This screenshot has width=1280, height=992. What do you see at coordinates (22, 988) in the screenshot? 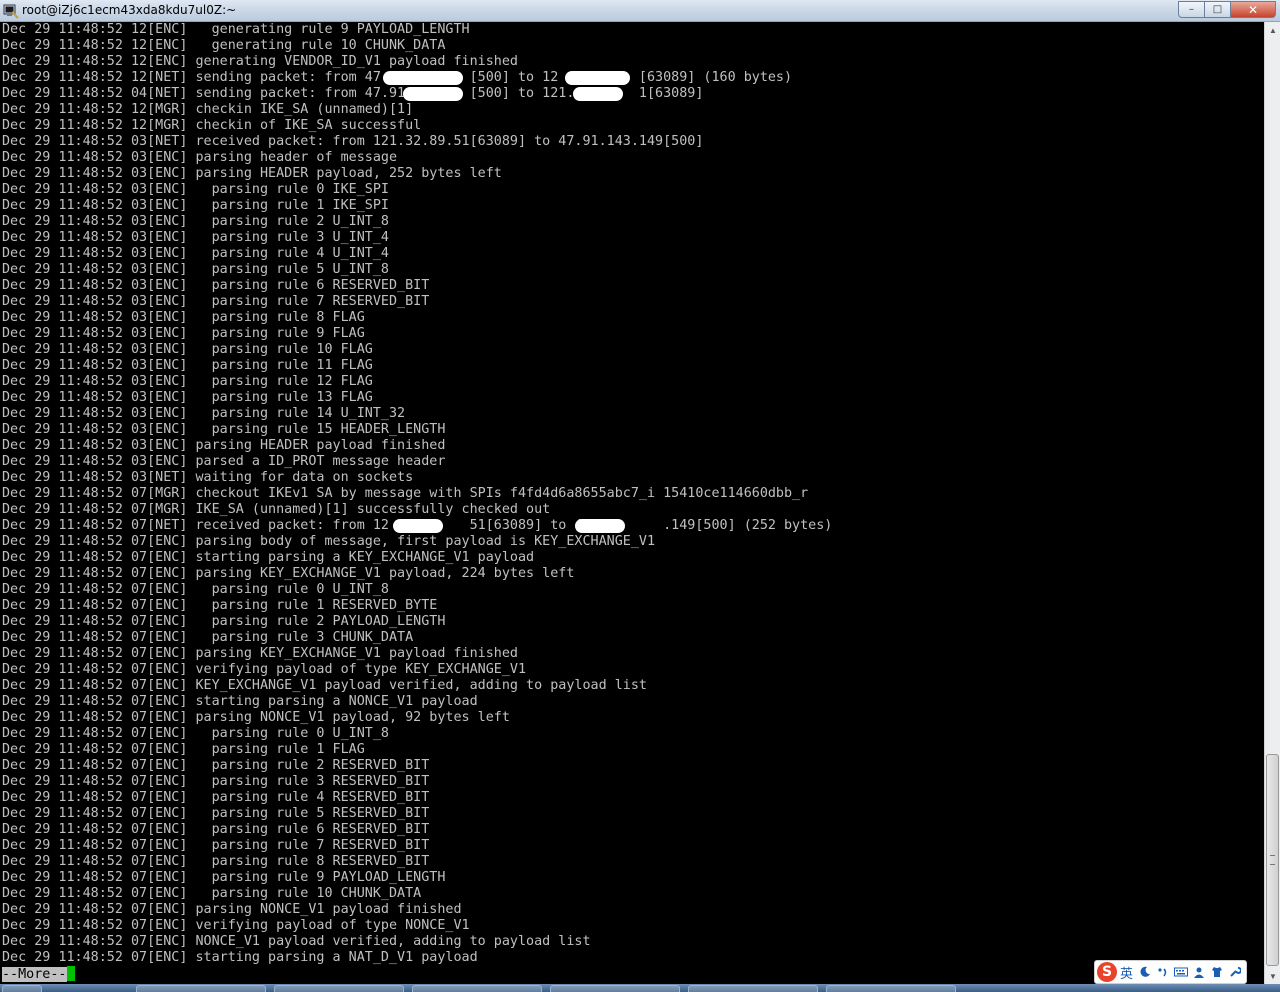
I see `start-button` at bounding box center [22, 988].